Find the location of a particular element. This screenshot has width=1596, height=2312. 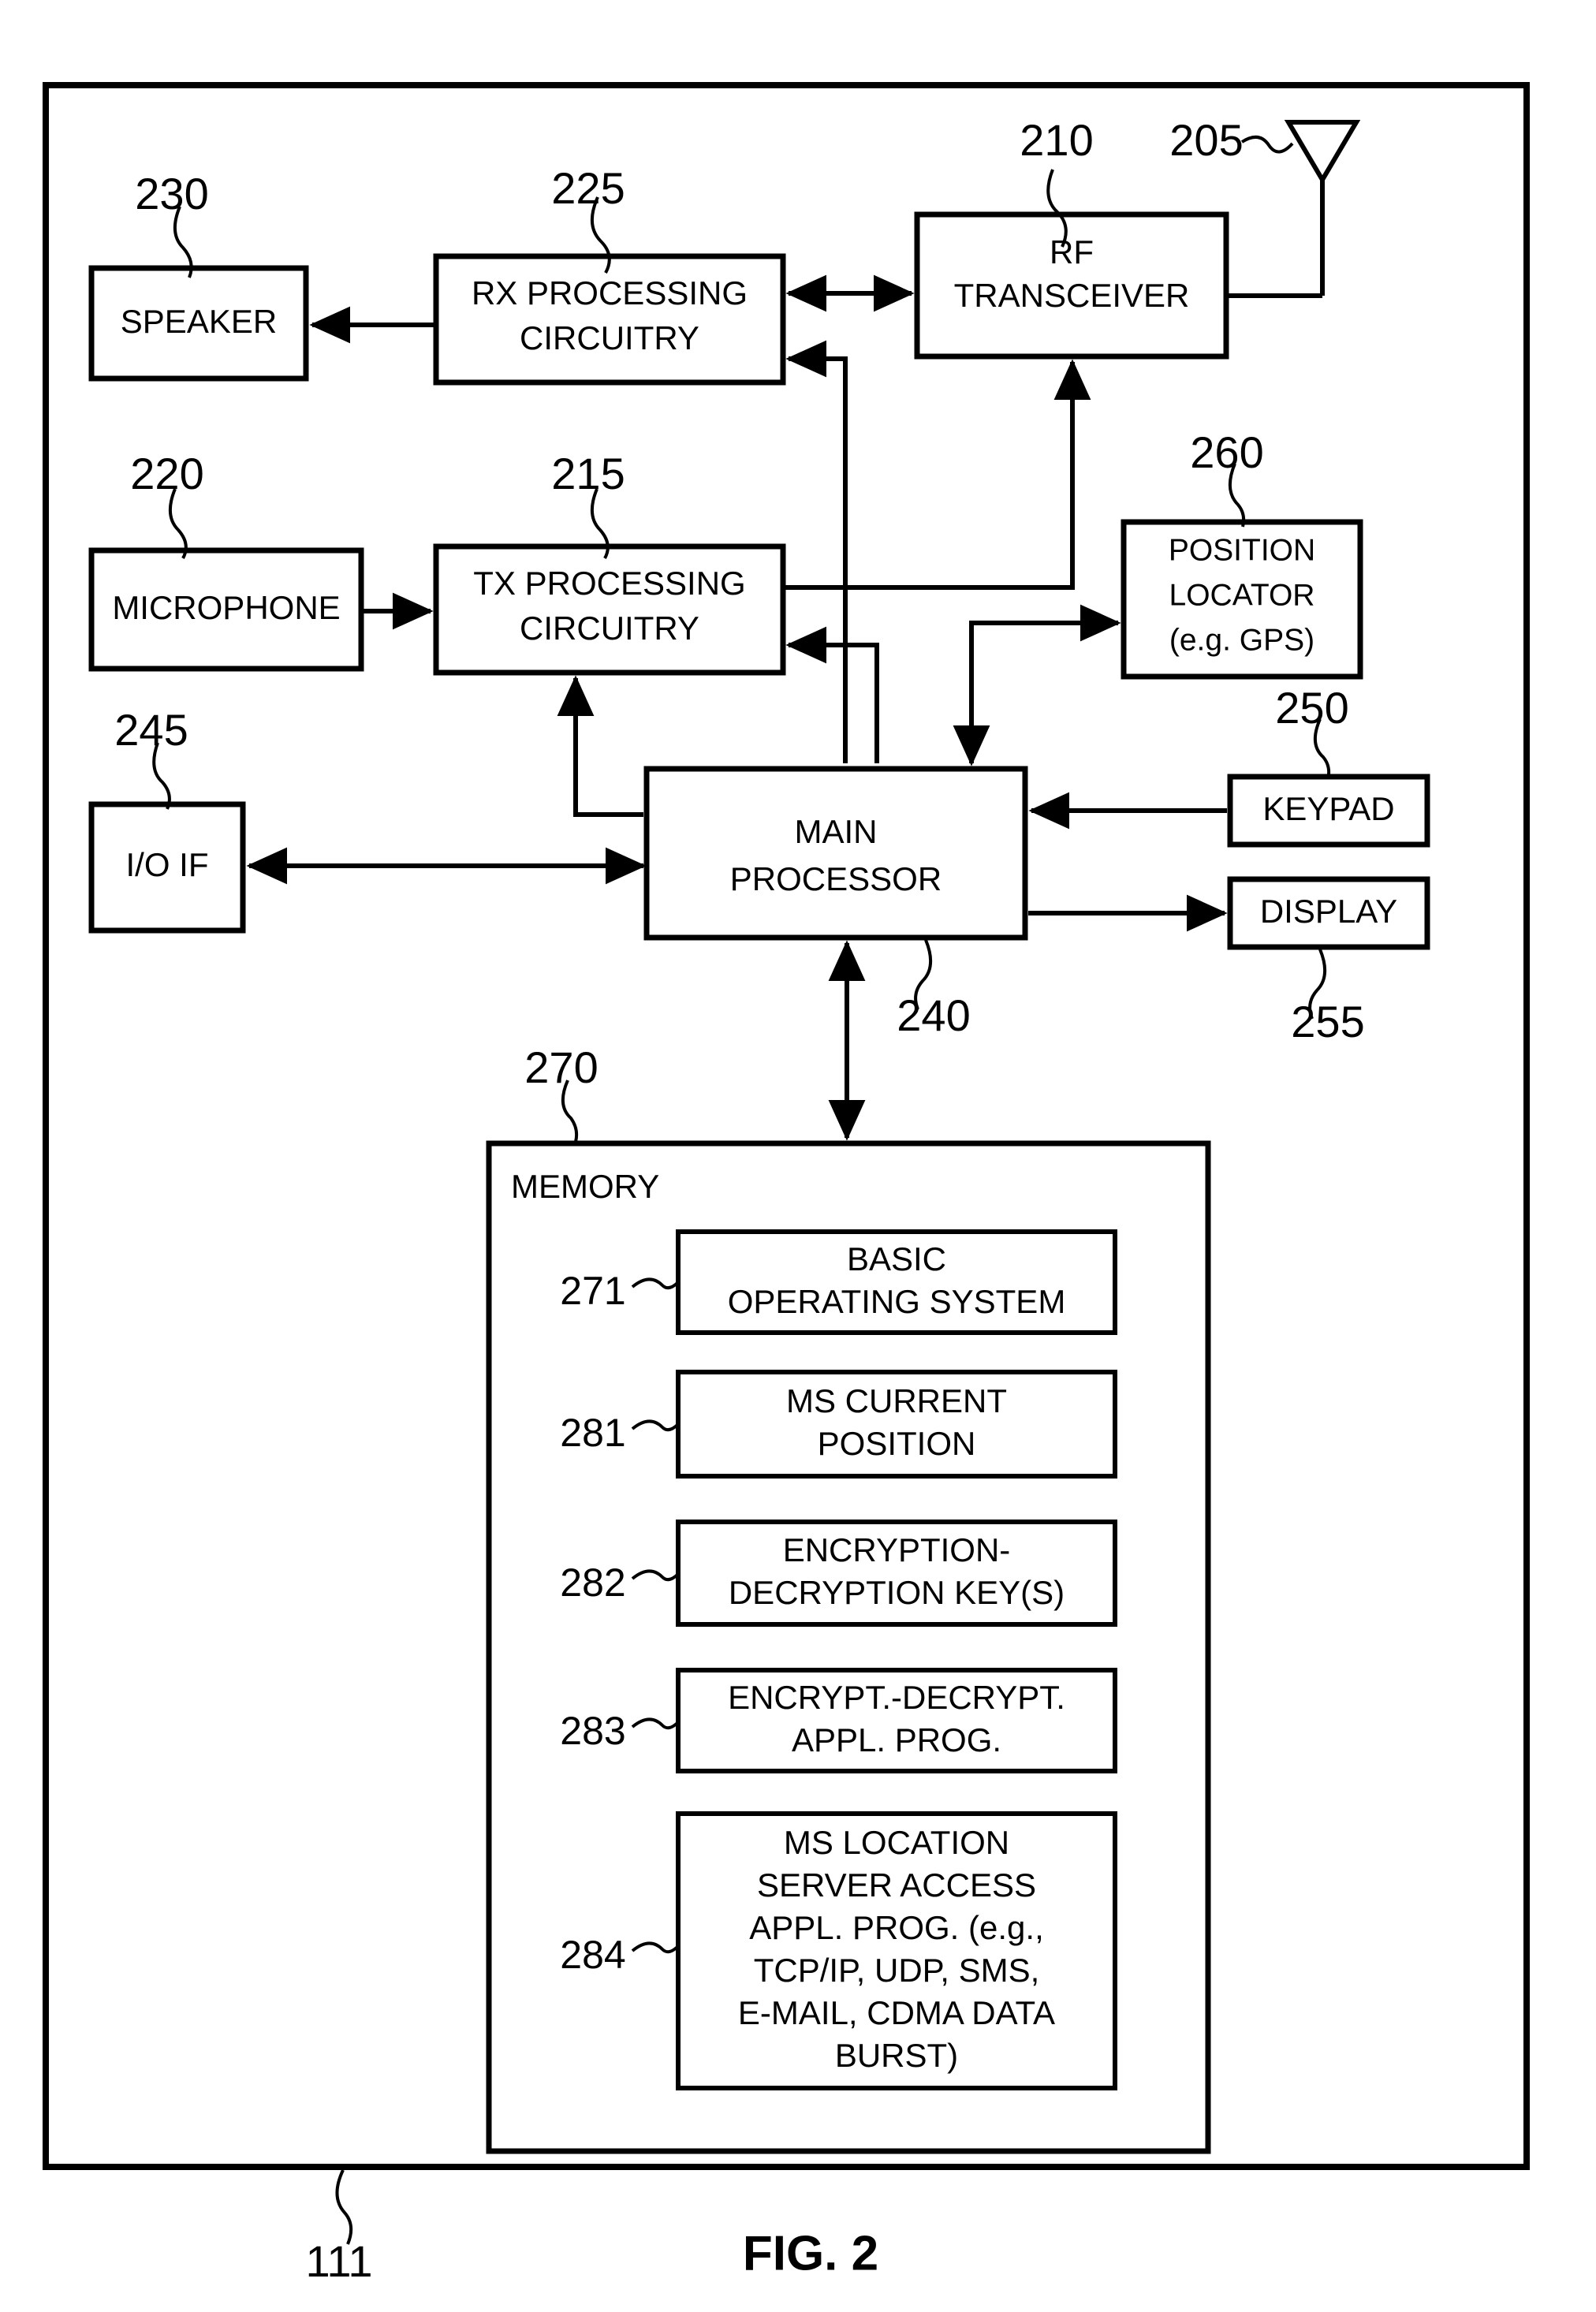

ref-number-205: 205 is located at coordinates (1206, 140).